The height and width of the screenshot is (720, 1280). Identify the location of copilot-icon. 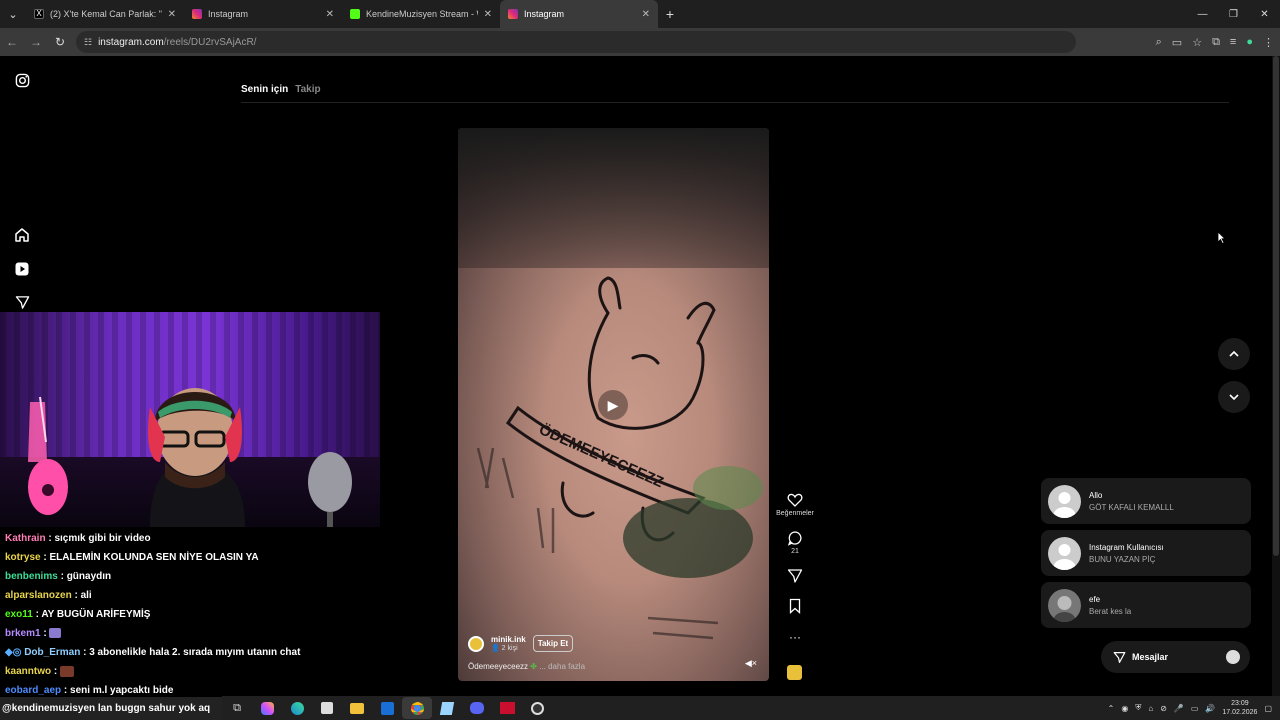
(267, 708).